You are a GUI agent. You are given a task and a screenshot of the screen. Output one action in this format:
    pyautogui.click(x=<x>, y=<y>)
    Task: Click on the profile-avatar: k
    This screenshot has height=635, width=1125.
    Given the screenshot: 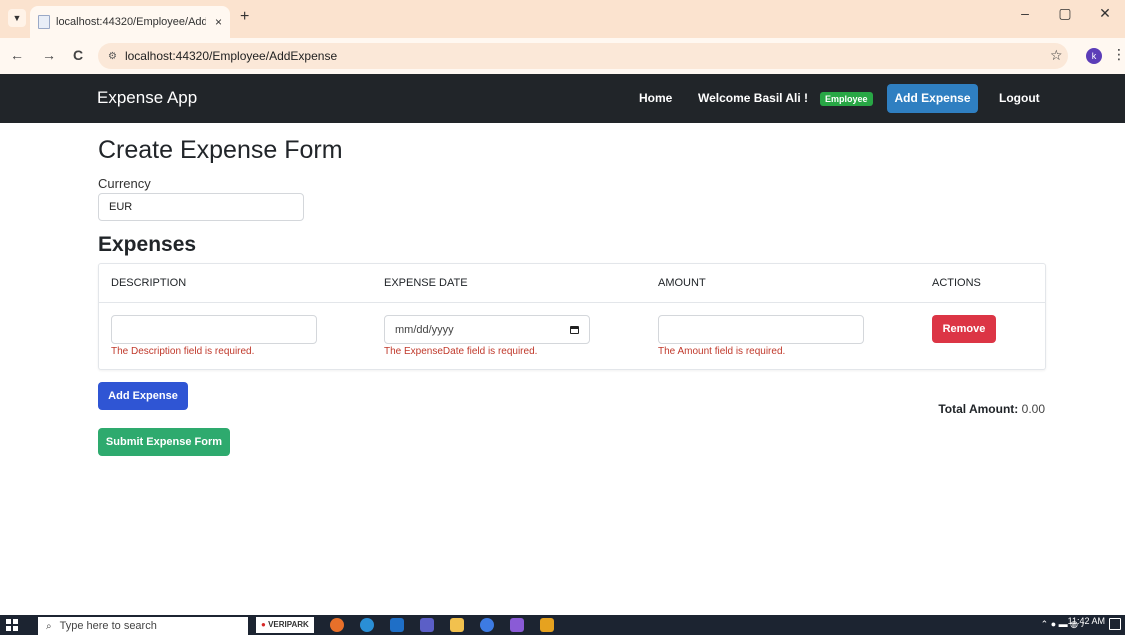 What is the action you would take?
    pyautogui.click(x=1094, y=56)
    